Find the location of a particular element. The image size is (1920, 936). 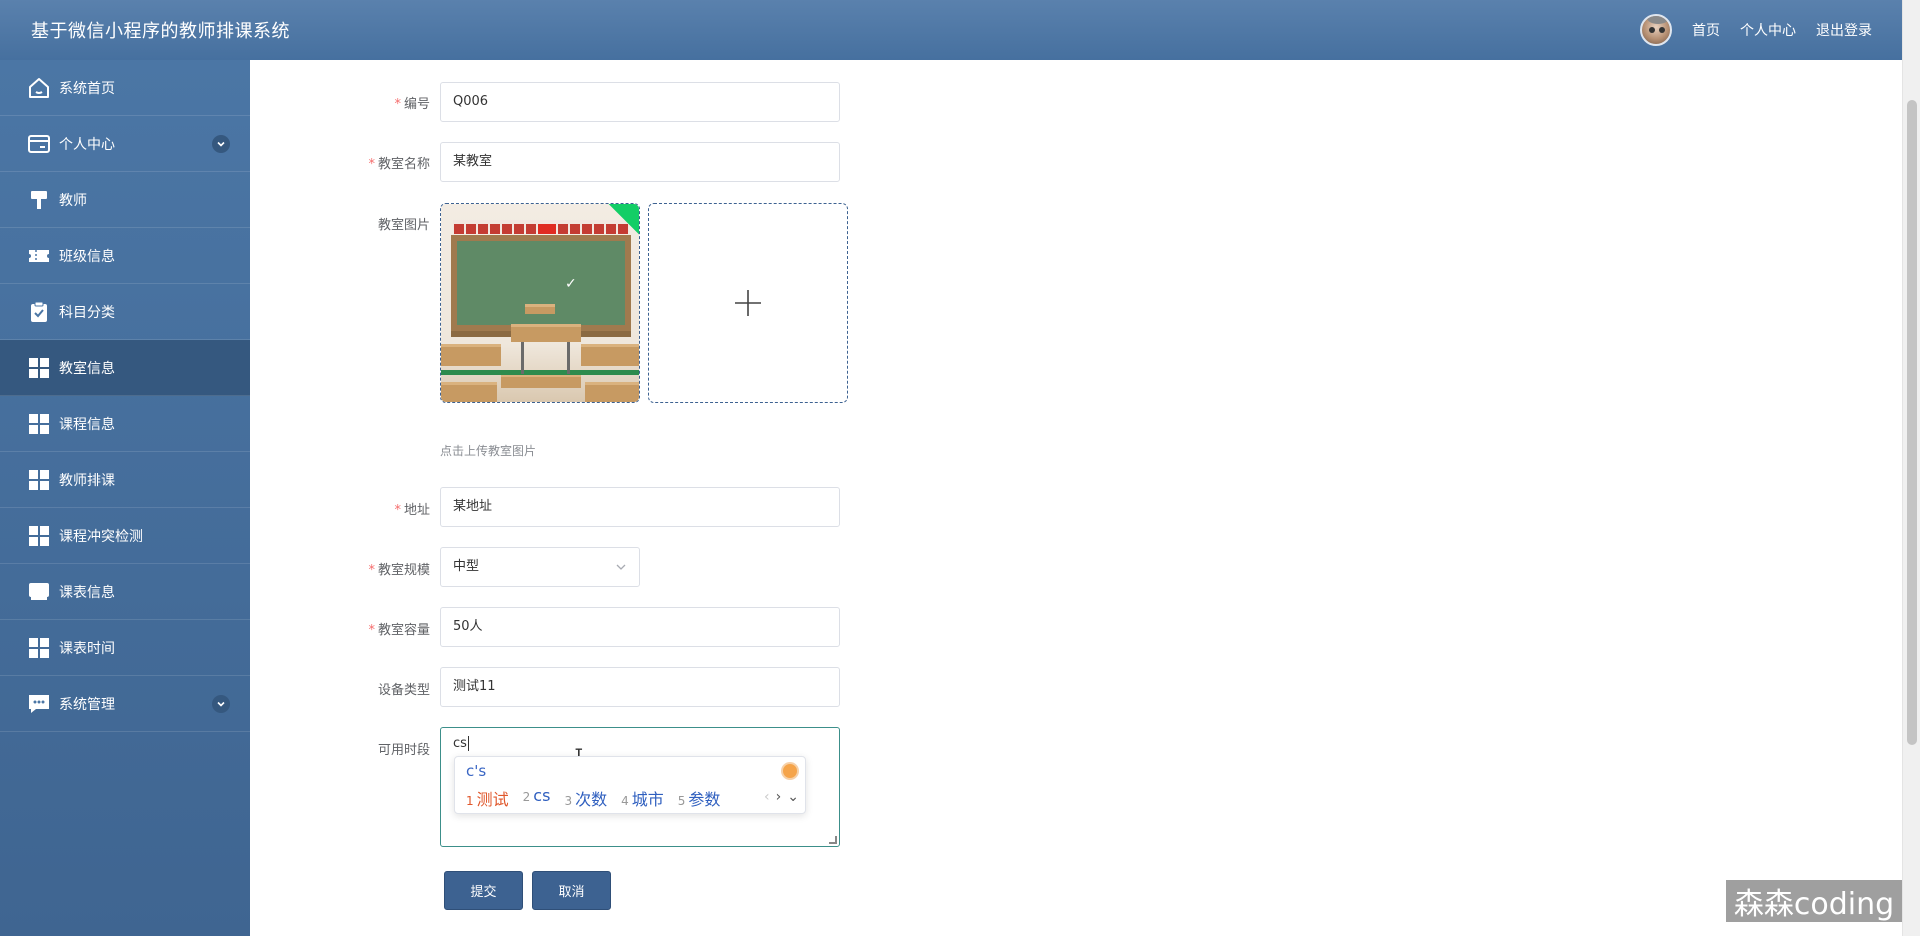

card-icon is located at coordinates (39, 144).